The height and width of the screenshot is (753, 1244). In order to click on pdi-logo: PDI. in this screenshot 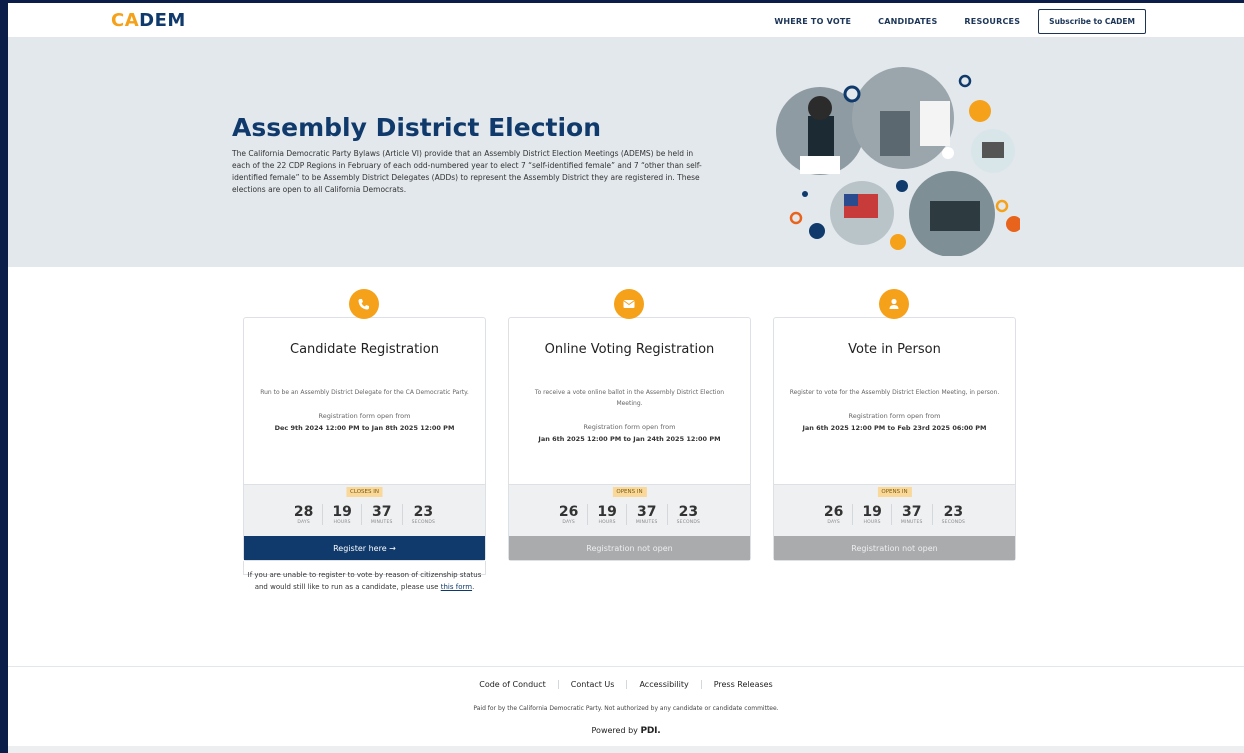, I will do `click(650, 731)`.